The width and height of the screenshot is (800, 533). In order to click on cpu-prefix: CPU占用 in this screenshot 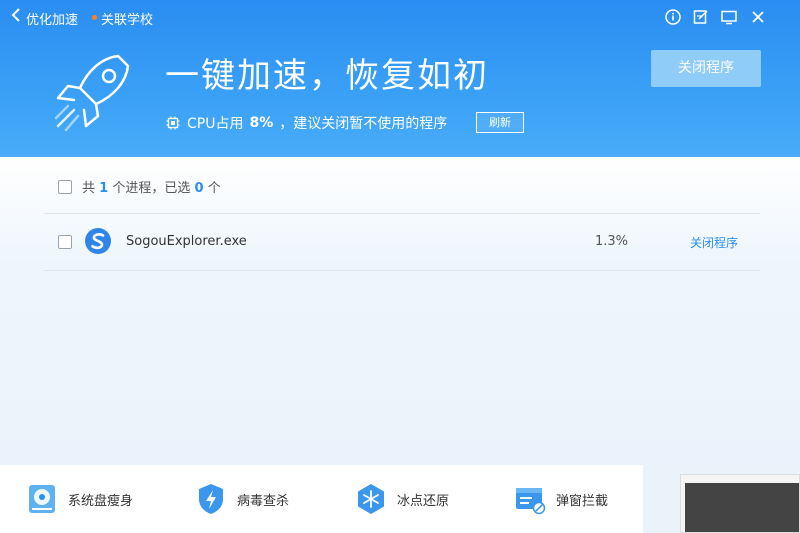, I will do `click(215, 124)`.